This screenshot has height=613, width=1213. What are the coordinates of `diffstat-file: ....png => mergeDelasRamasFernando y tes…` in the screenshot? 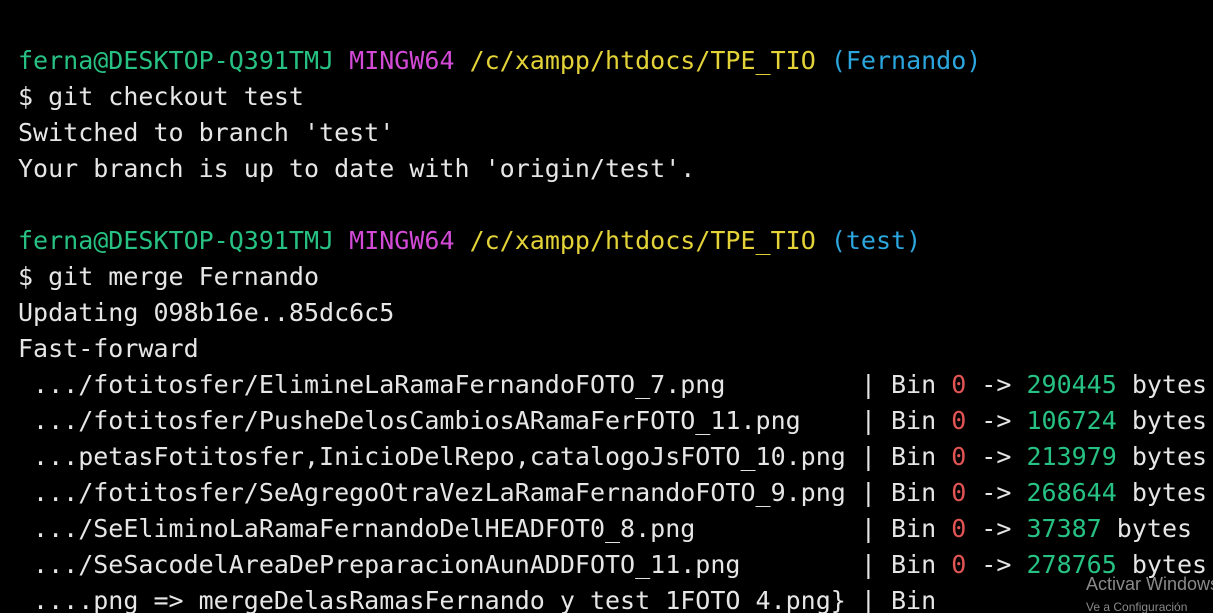 It's located at (439, 599).